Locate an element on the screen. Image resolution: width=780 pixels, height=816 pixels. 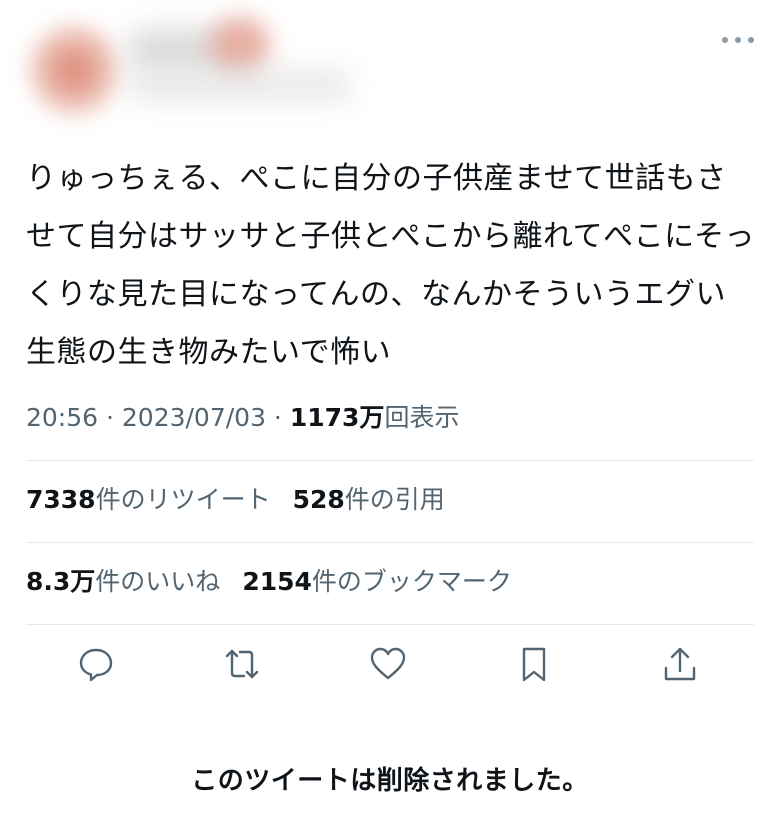
share-button is located at coordinates (680, 664).